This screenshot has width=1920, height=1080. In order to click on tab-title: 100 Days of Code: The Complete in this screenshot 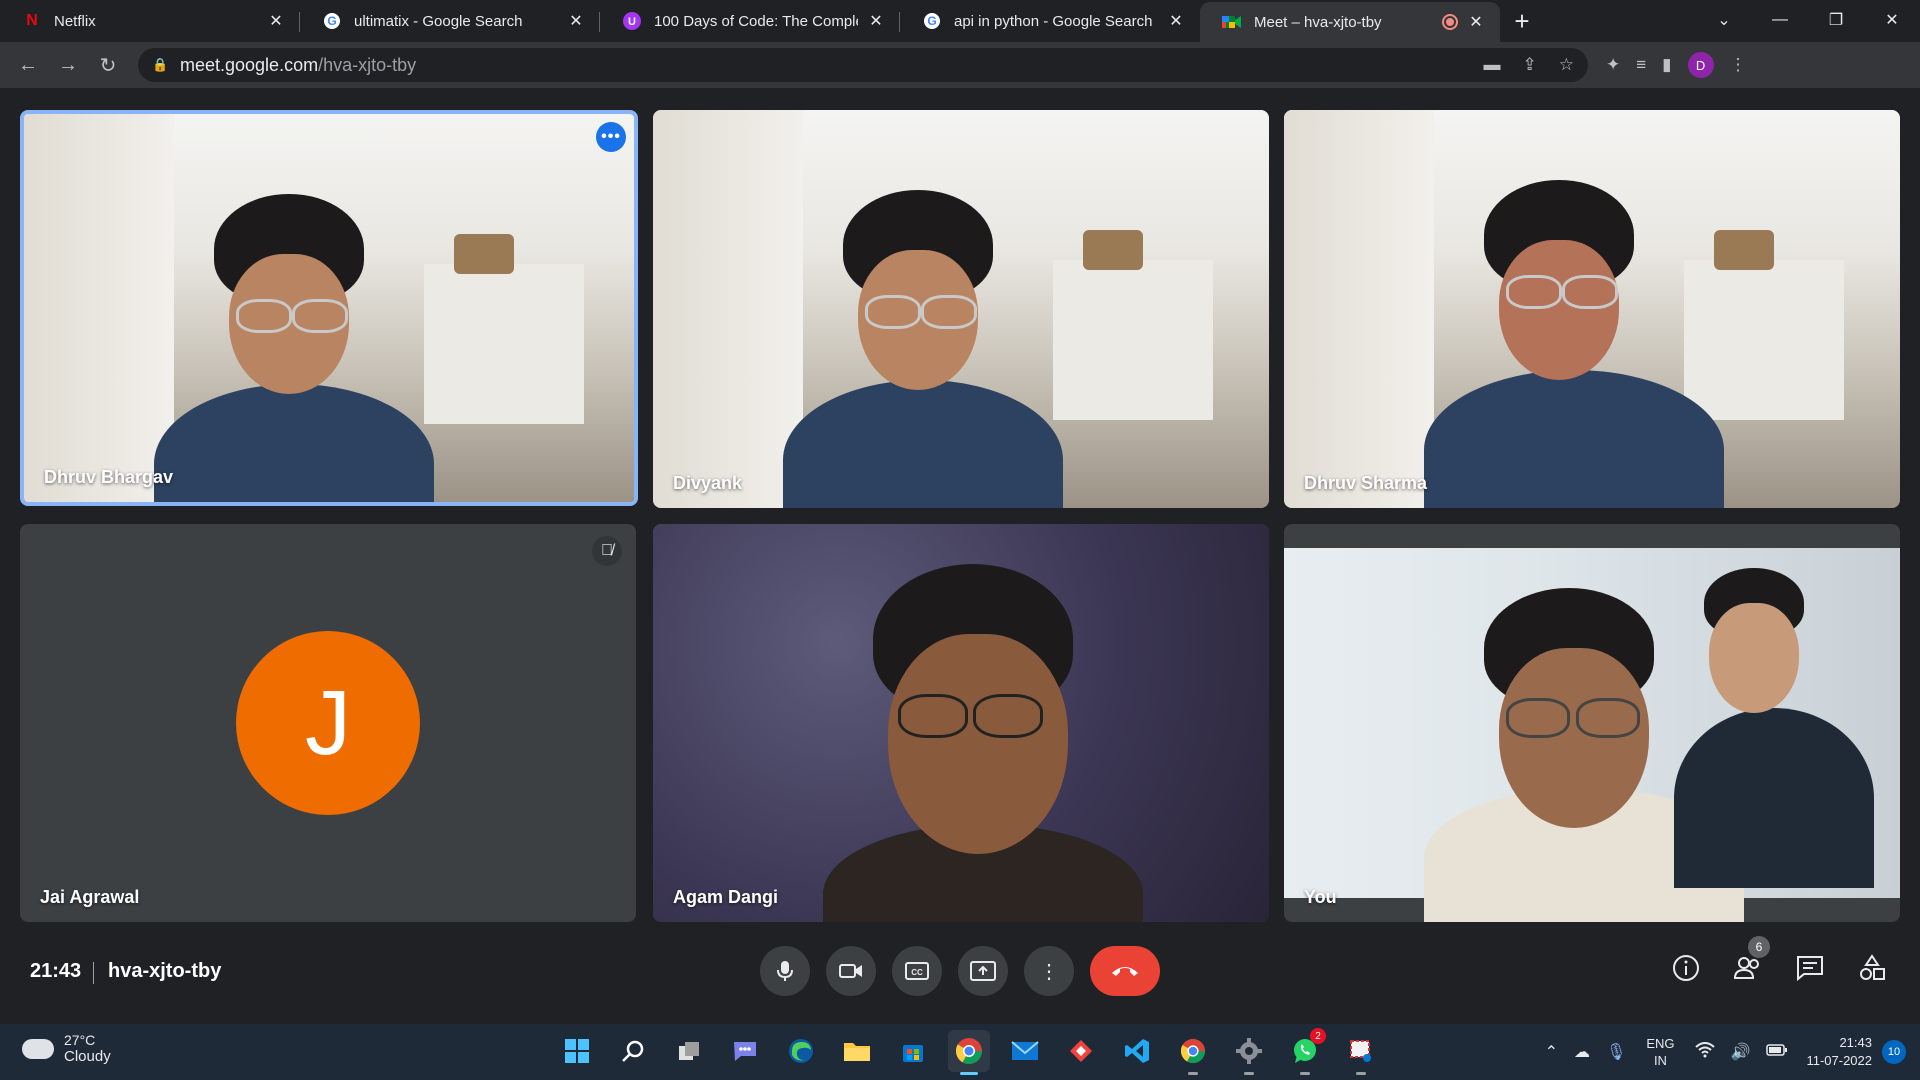, I will do `click(756, 21)`.